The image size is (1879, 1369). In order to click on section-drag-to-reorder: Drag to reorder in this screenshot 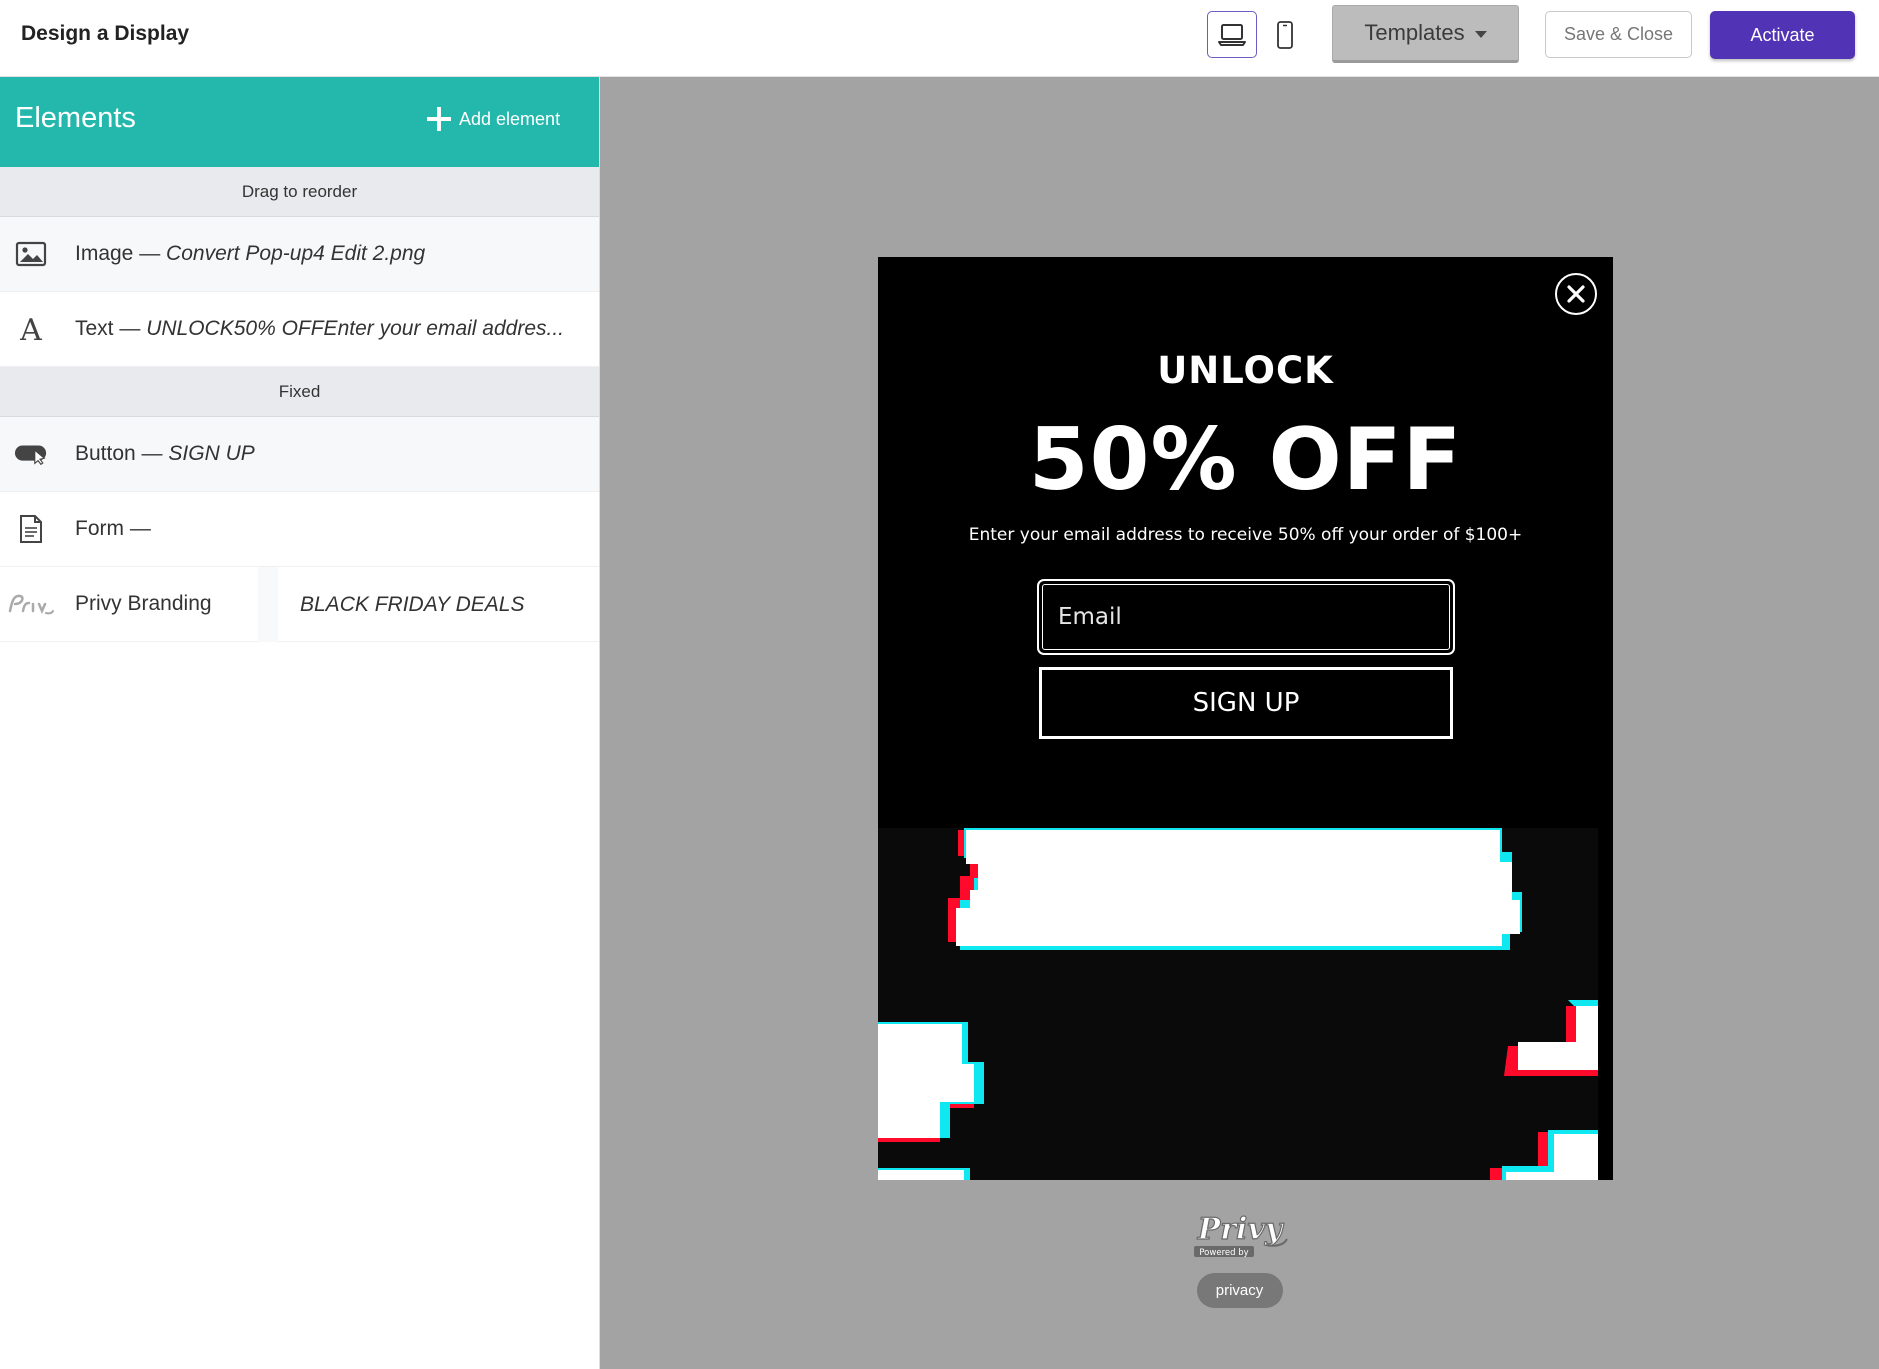, I will do `click(299, 192)`.